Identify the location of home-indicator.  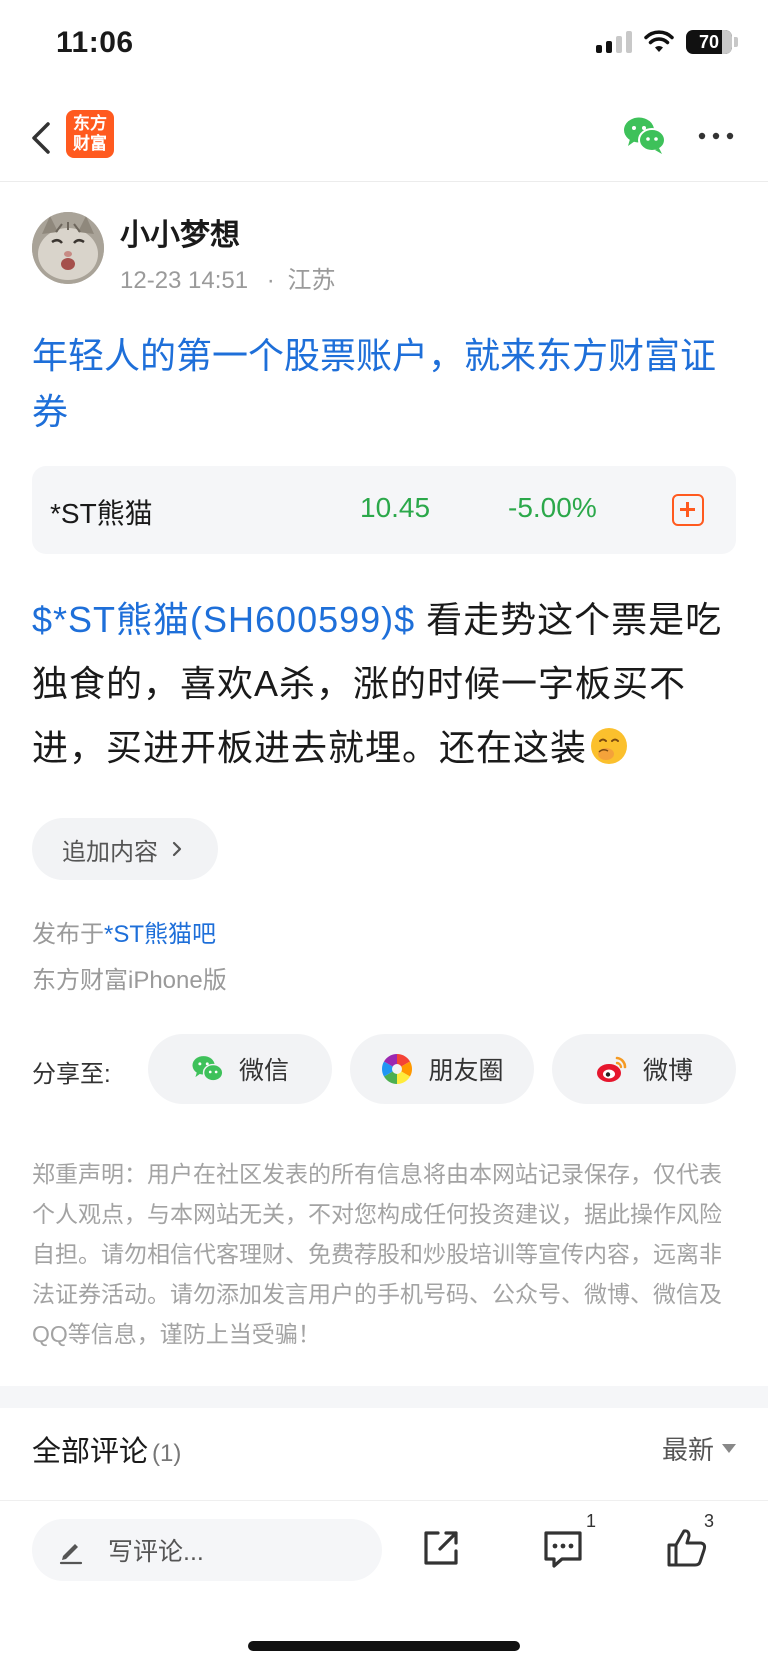
(384, 1646).